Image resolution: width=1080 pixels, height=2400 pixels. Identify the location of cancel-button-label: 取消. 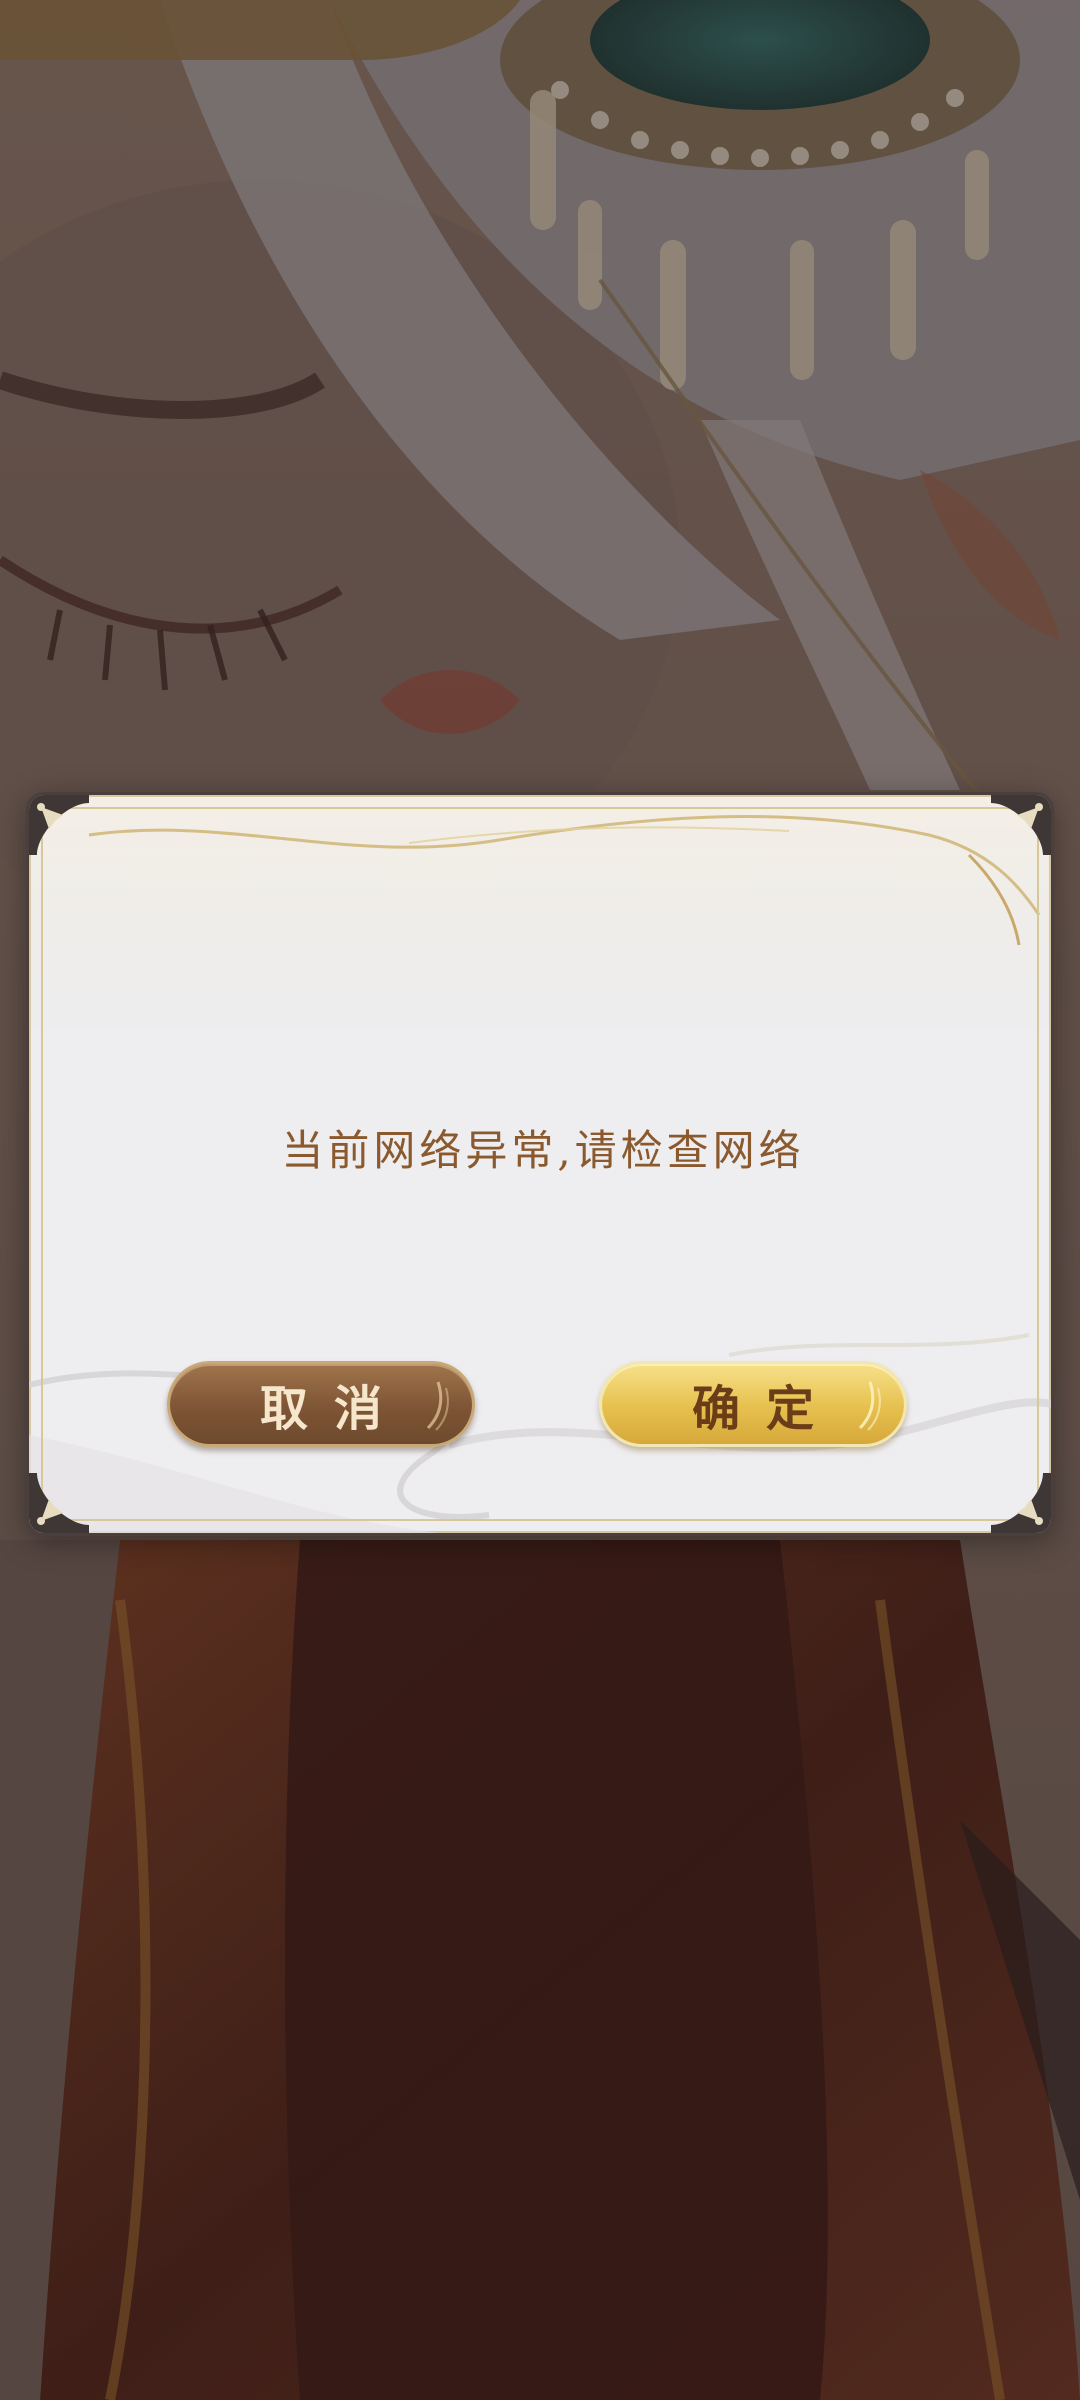
(333, 1409).